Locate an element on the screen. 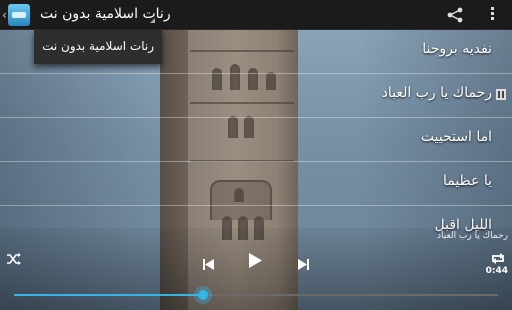  home-up-button: ‹ is located at coordinates (16, 15).